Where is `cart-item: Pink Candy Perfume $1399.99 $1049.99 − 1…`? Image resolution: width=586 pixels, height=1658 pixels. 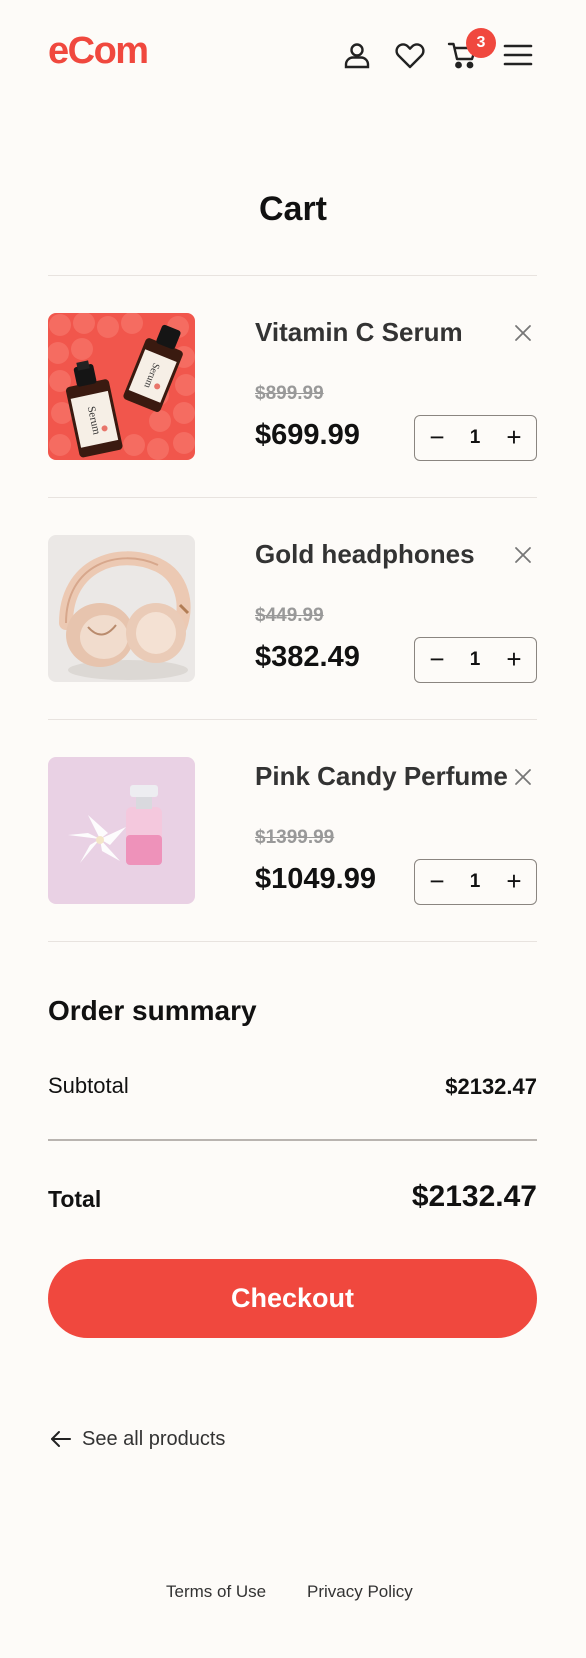 cart-item: Pink Candy Perfume $1399.99 $1049.99 − 1… is located at coordinates (292, 831).